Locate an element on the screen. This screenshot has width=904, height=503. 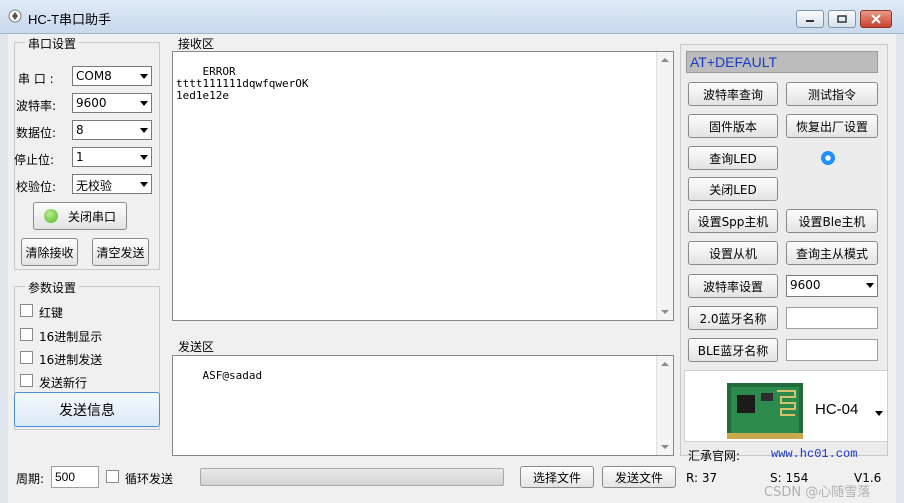
port-status-led is located at coordinates (50, 216).